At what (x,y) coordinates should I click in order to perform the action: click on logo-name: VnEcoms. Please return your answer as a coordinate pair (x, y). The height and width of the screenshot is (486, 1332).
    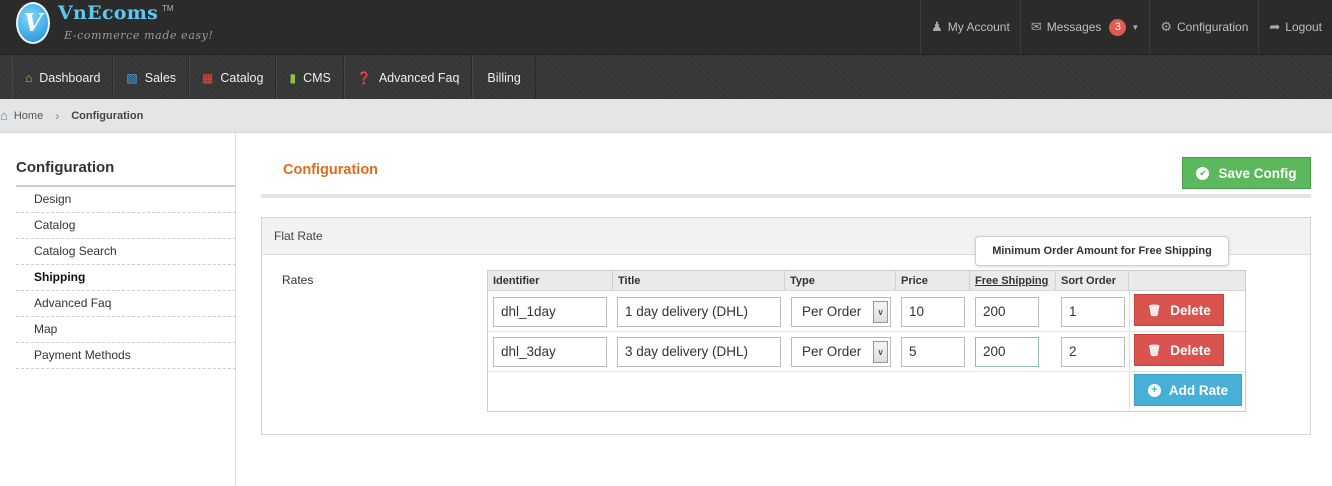
    Looking at the image, I should click on (108, 13).